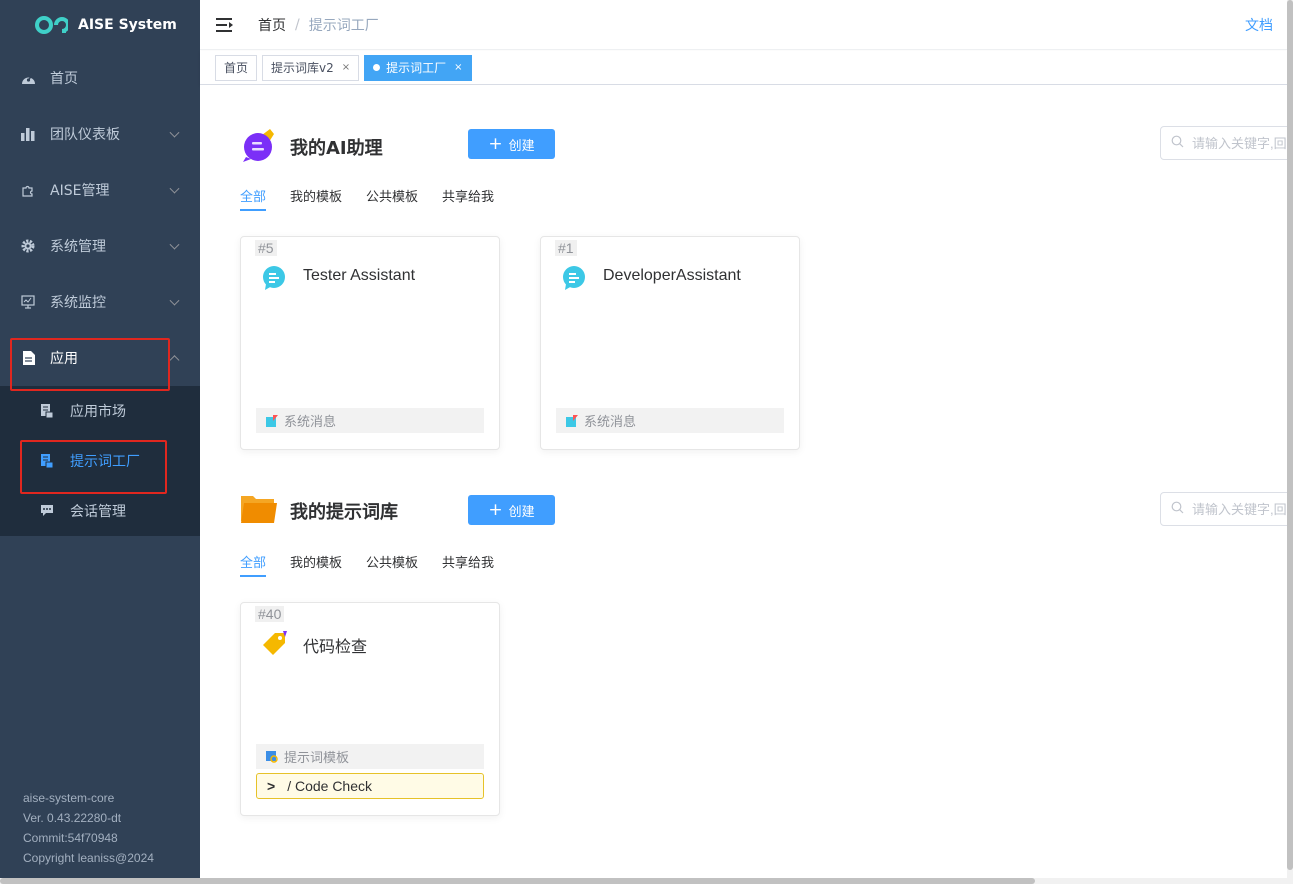 The height and width of the screenshot is (884, 1293). What do you see at coordinates (88, 858) in the screenshot?
I see `version-copyright: Copyright leaniss@2024` at bounding box center [88, 858].